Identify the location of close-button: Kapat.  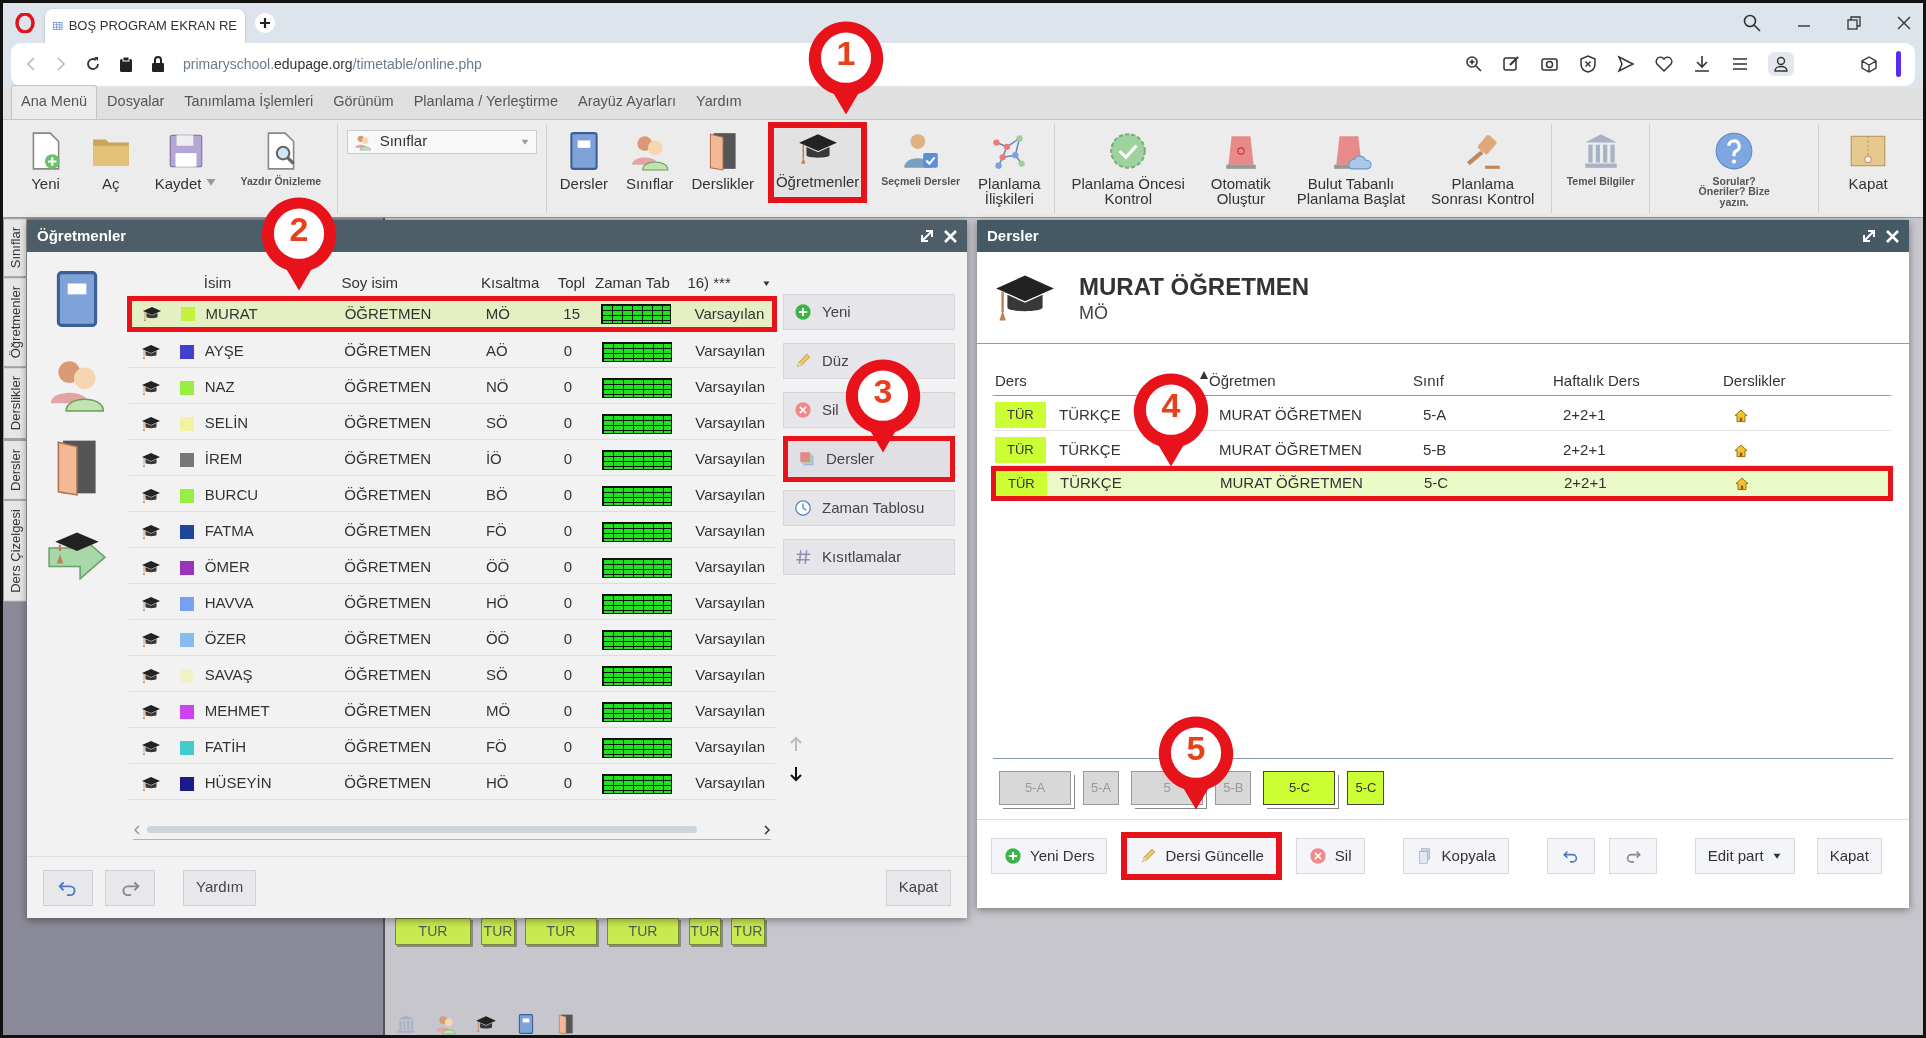
(918, 887).